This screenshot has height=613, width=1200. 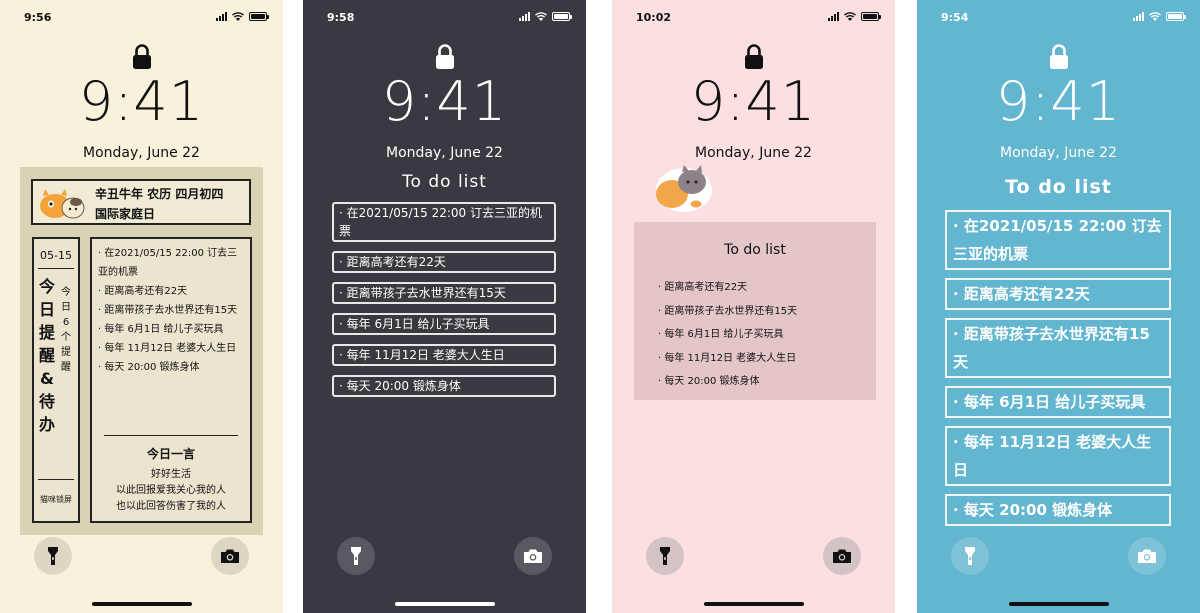 I want to click on status-time: 9:58, so click(x=341, y=17).